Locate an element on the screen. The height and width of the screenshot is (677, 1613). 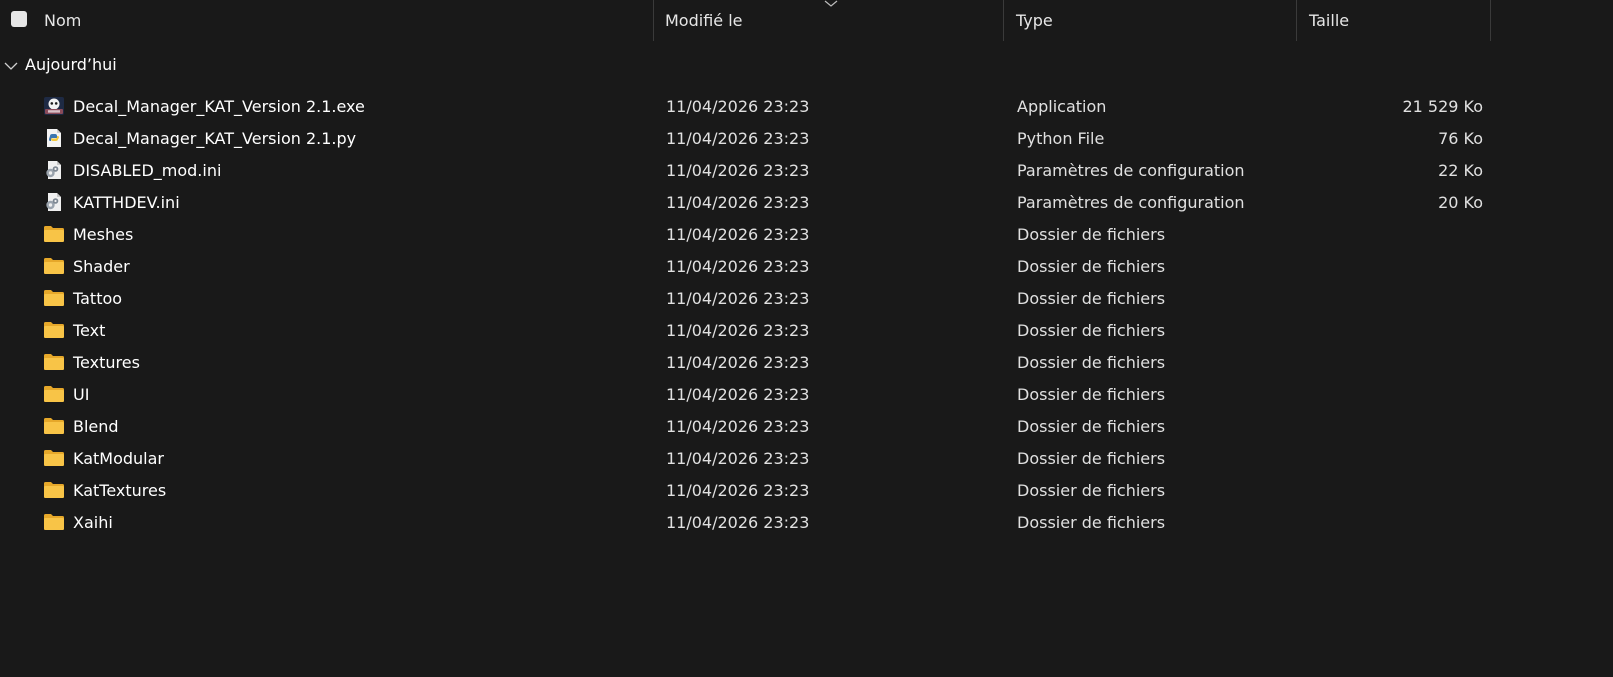
file-row: Blend 11/04/2026 23:23 Dossier de fichiers is located at coordinates (750, 426).